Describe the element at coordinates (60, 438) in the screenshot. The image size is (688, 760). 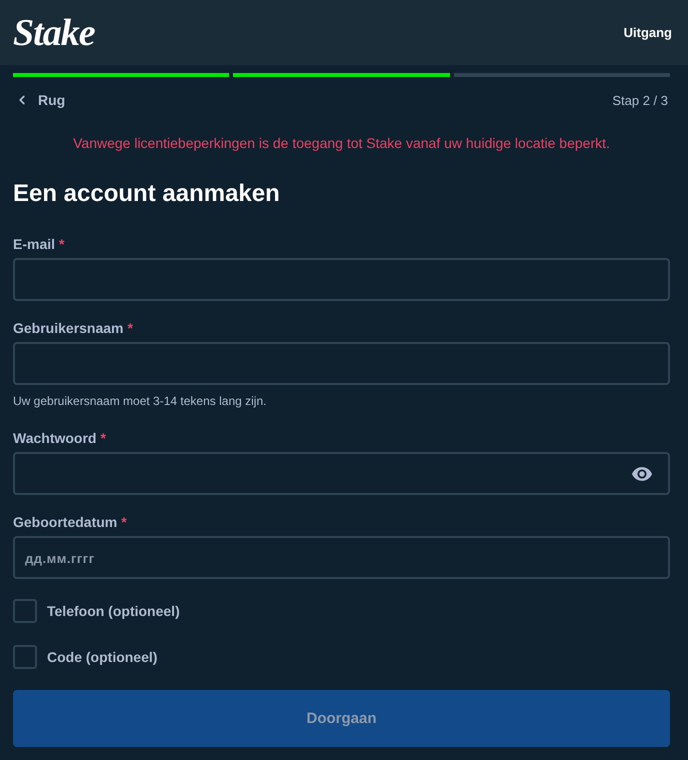
I see `field-label: Wachtwoord *` at that location.